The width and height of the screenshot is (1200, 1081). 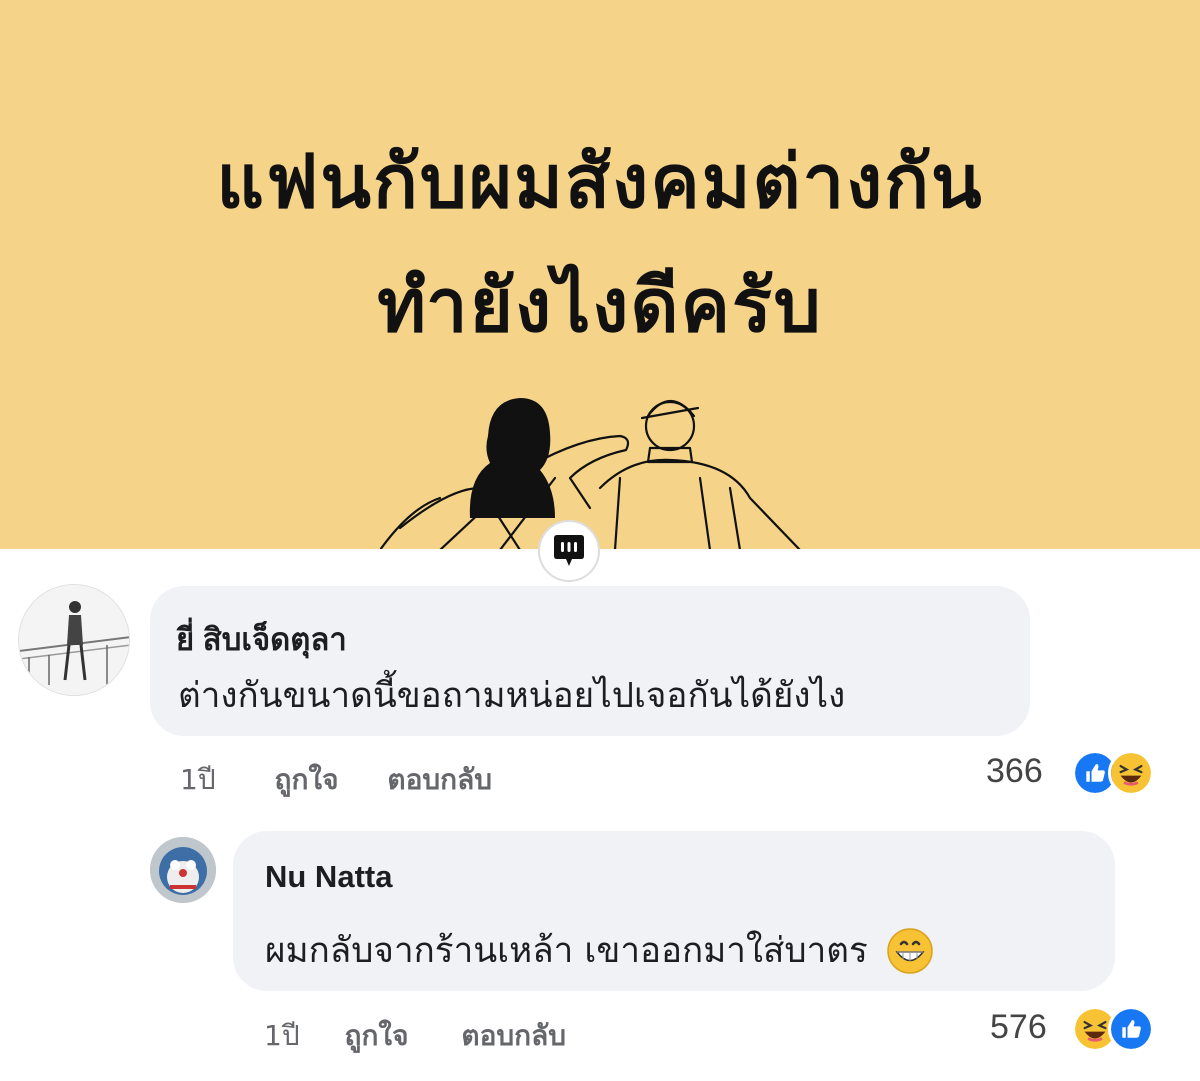 What do you see at coordinates (512, 696) in the screenshot?
I see `comment-text: ต่างกันขนาดนี้ขอถามหน่อยไปเจอกันได้ยังไง` at bounding box center [512, 696].